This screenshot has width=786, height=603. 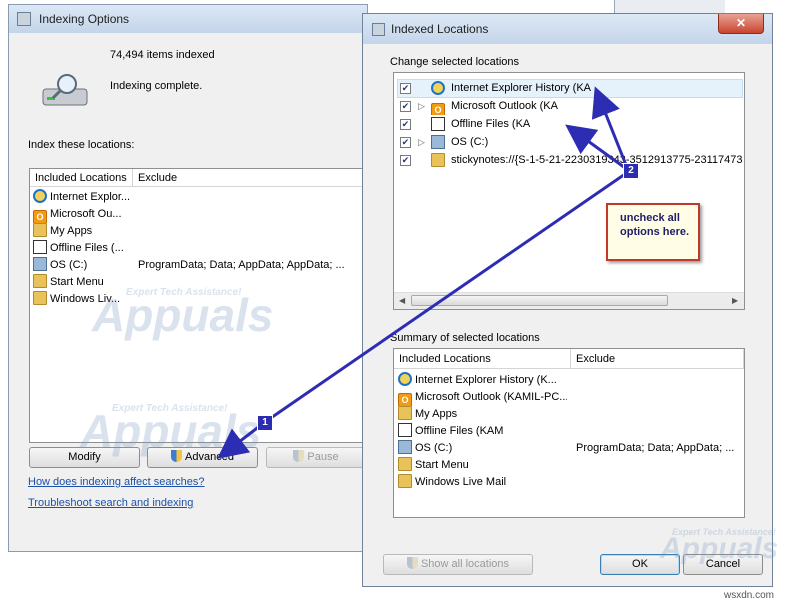 What do you see at coordinates (265, 423) in the screenshot?
I see `step-badge-1: 1` at bounding box center [265, 423].